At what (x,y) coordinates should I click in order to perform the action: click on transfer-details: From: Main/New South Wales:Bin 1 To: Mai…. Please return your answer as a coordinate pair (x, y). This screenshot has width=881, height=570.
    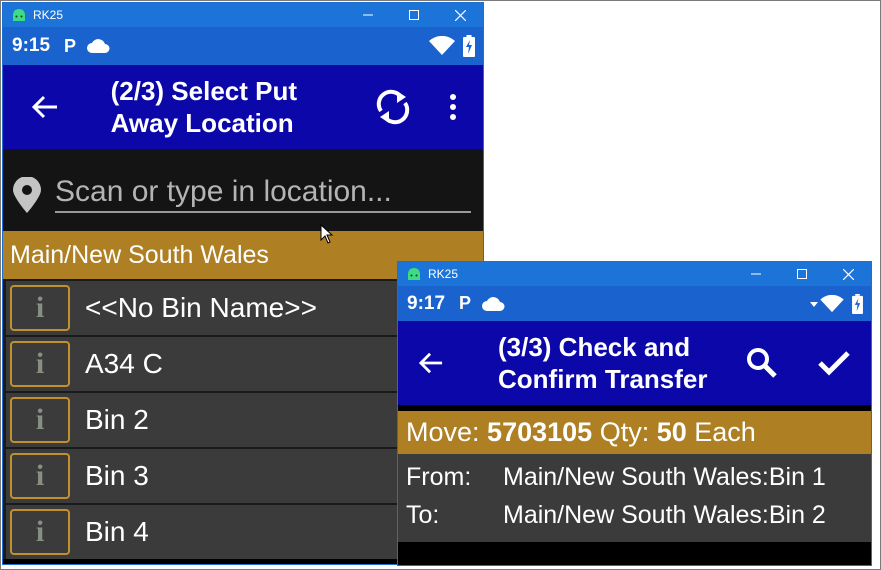
    Looking at the image, I should click on (634, 498).